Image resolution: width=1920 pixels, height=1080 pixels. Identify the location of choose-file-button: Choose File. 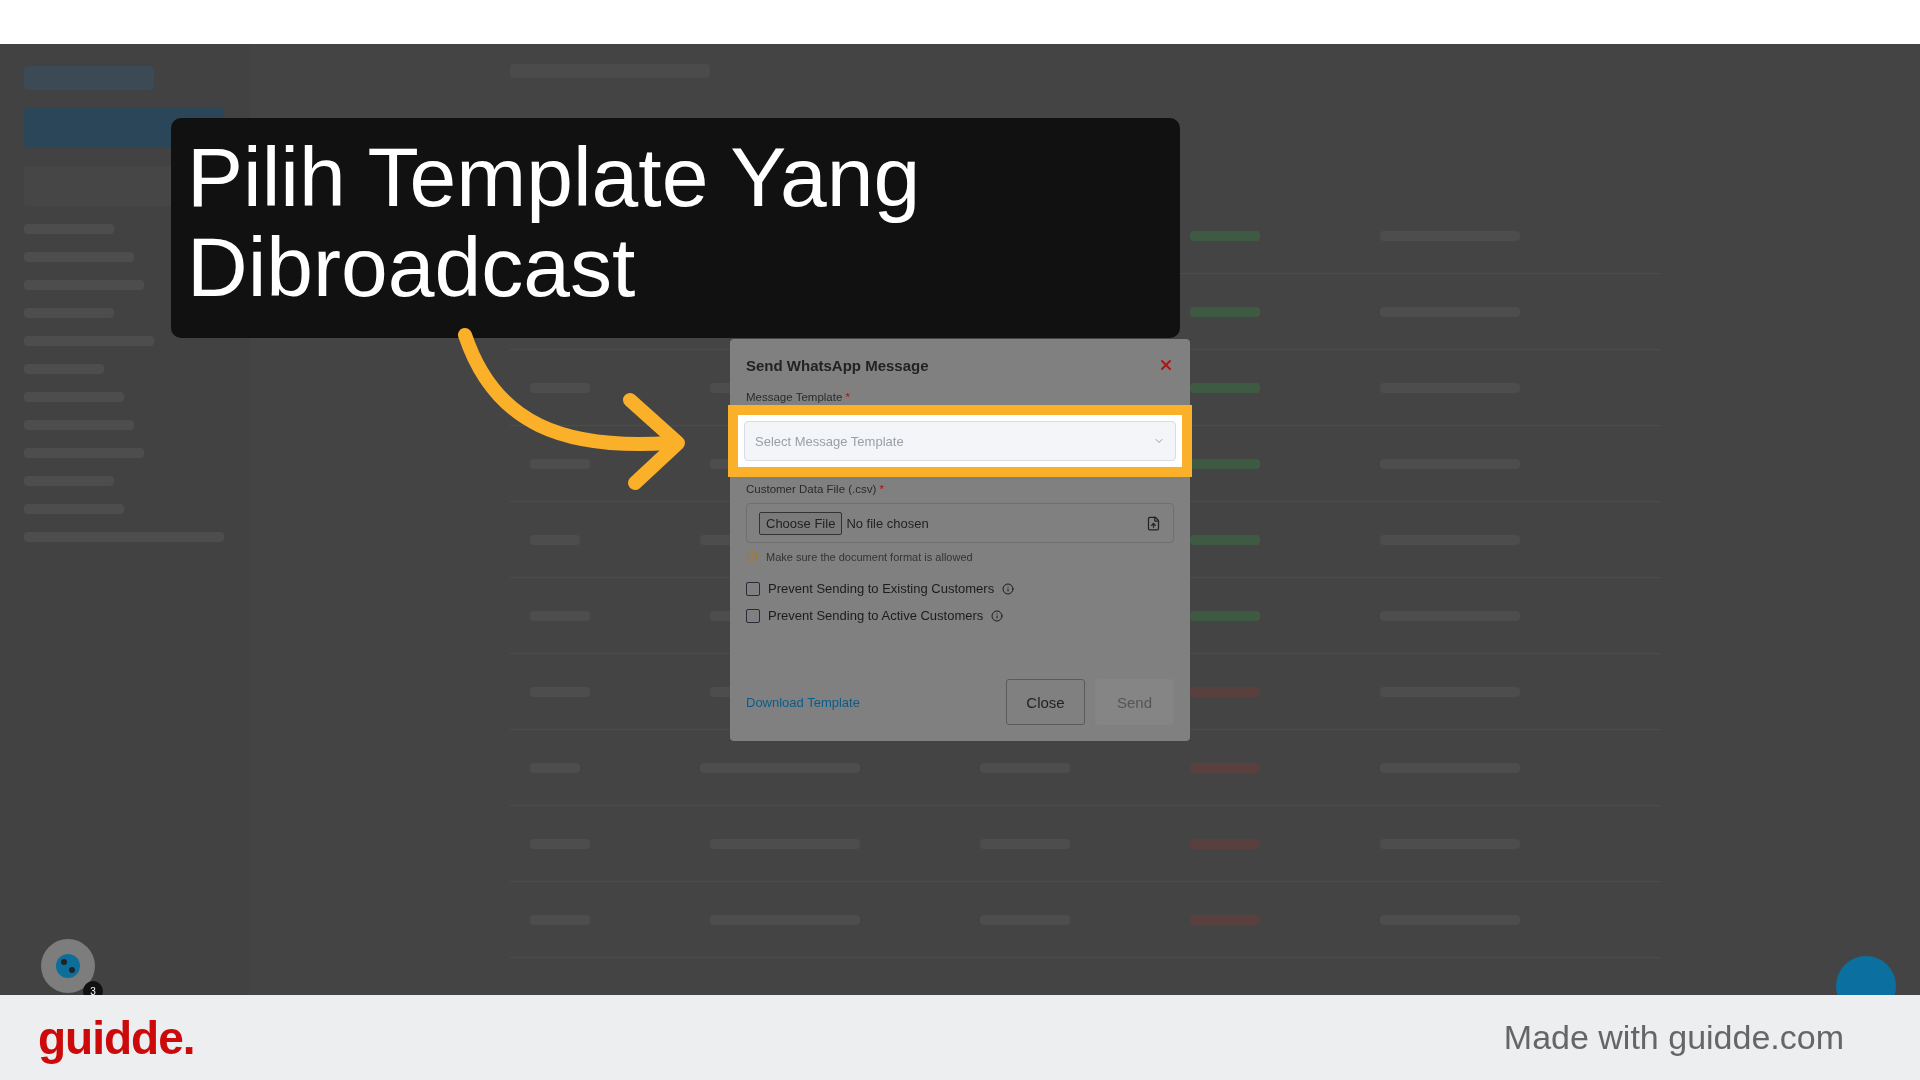
(801, 523).